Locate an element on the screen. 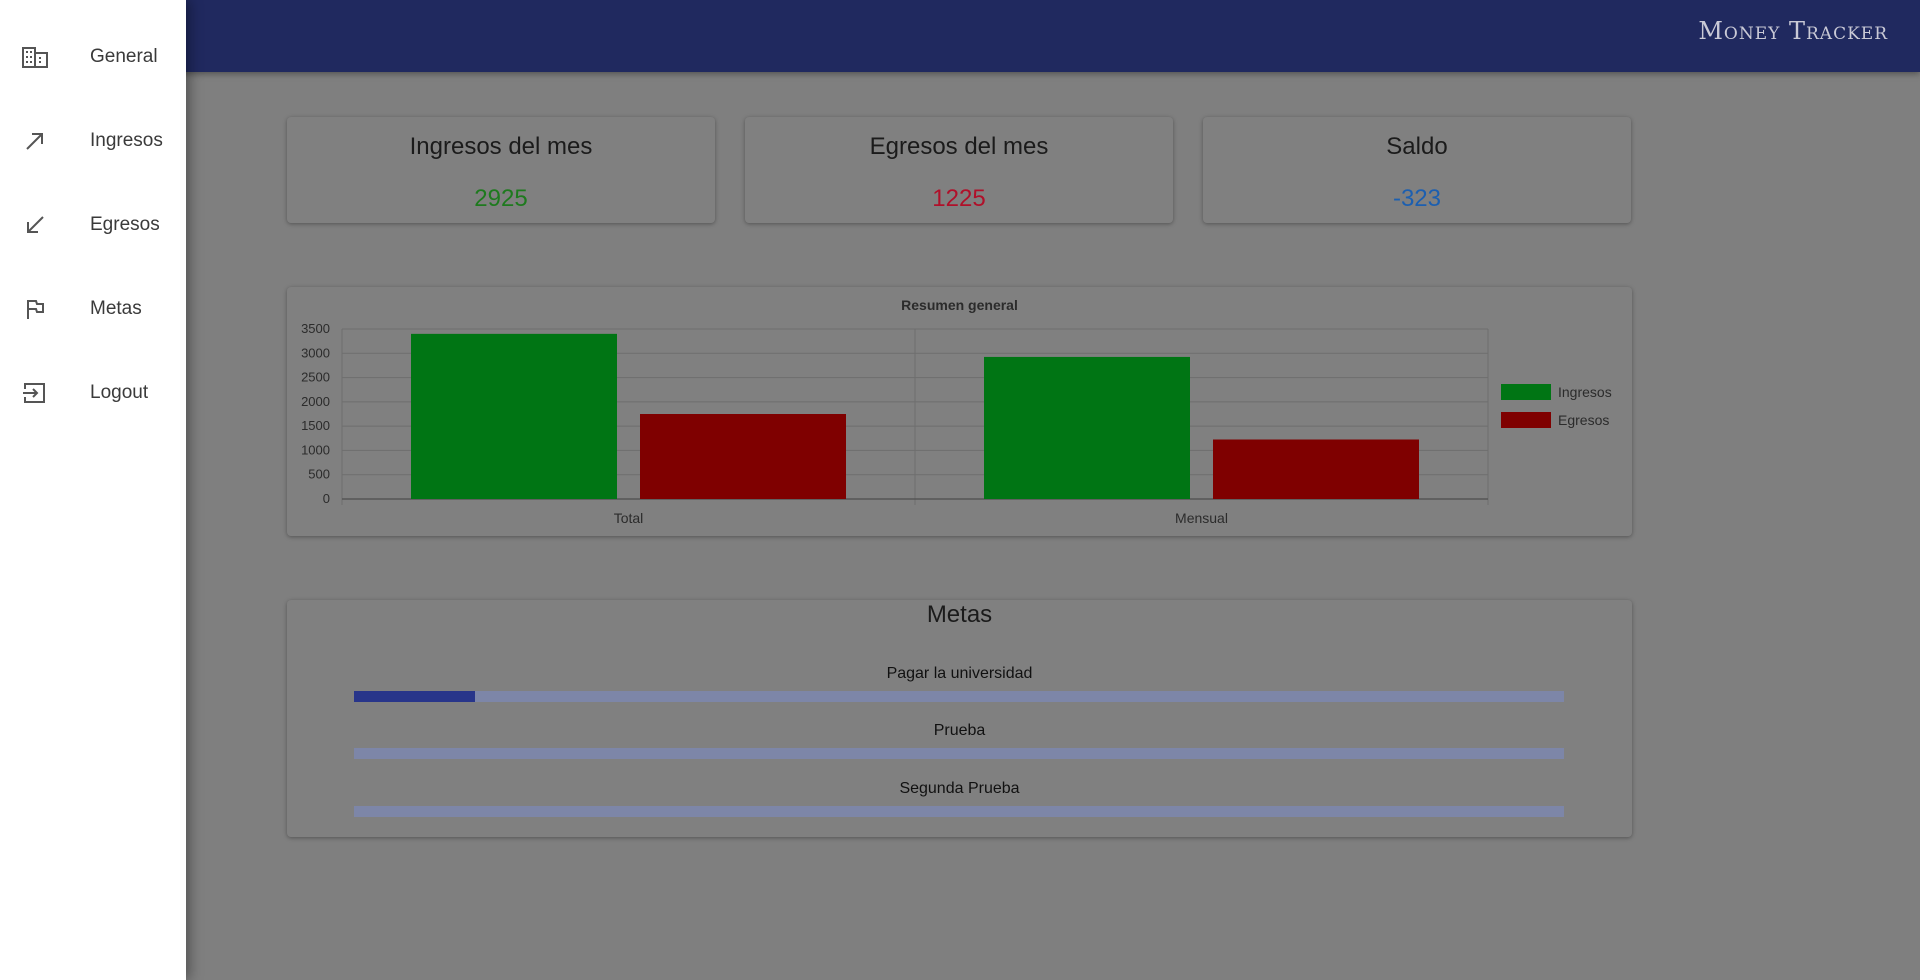  app-logo: Money Tracker is located at coordinates (1793, 31).